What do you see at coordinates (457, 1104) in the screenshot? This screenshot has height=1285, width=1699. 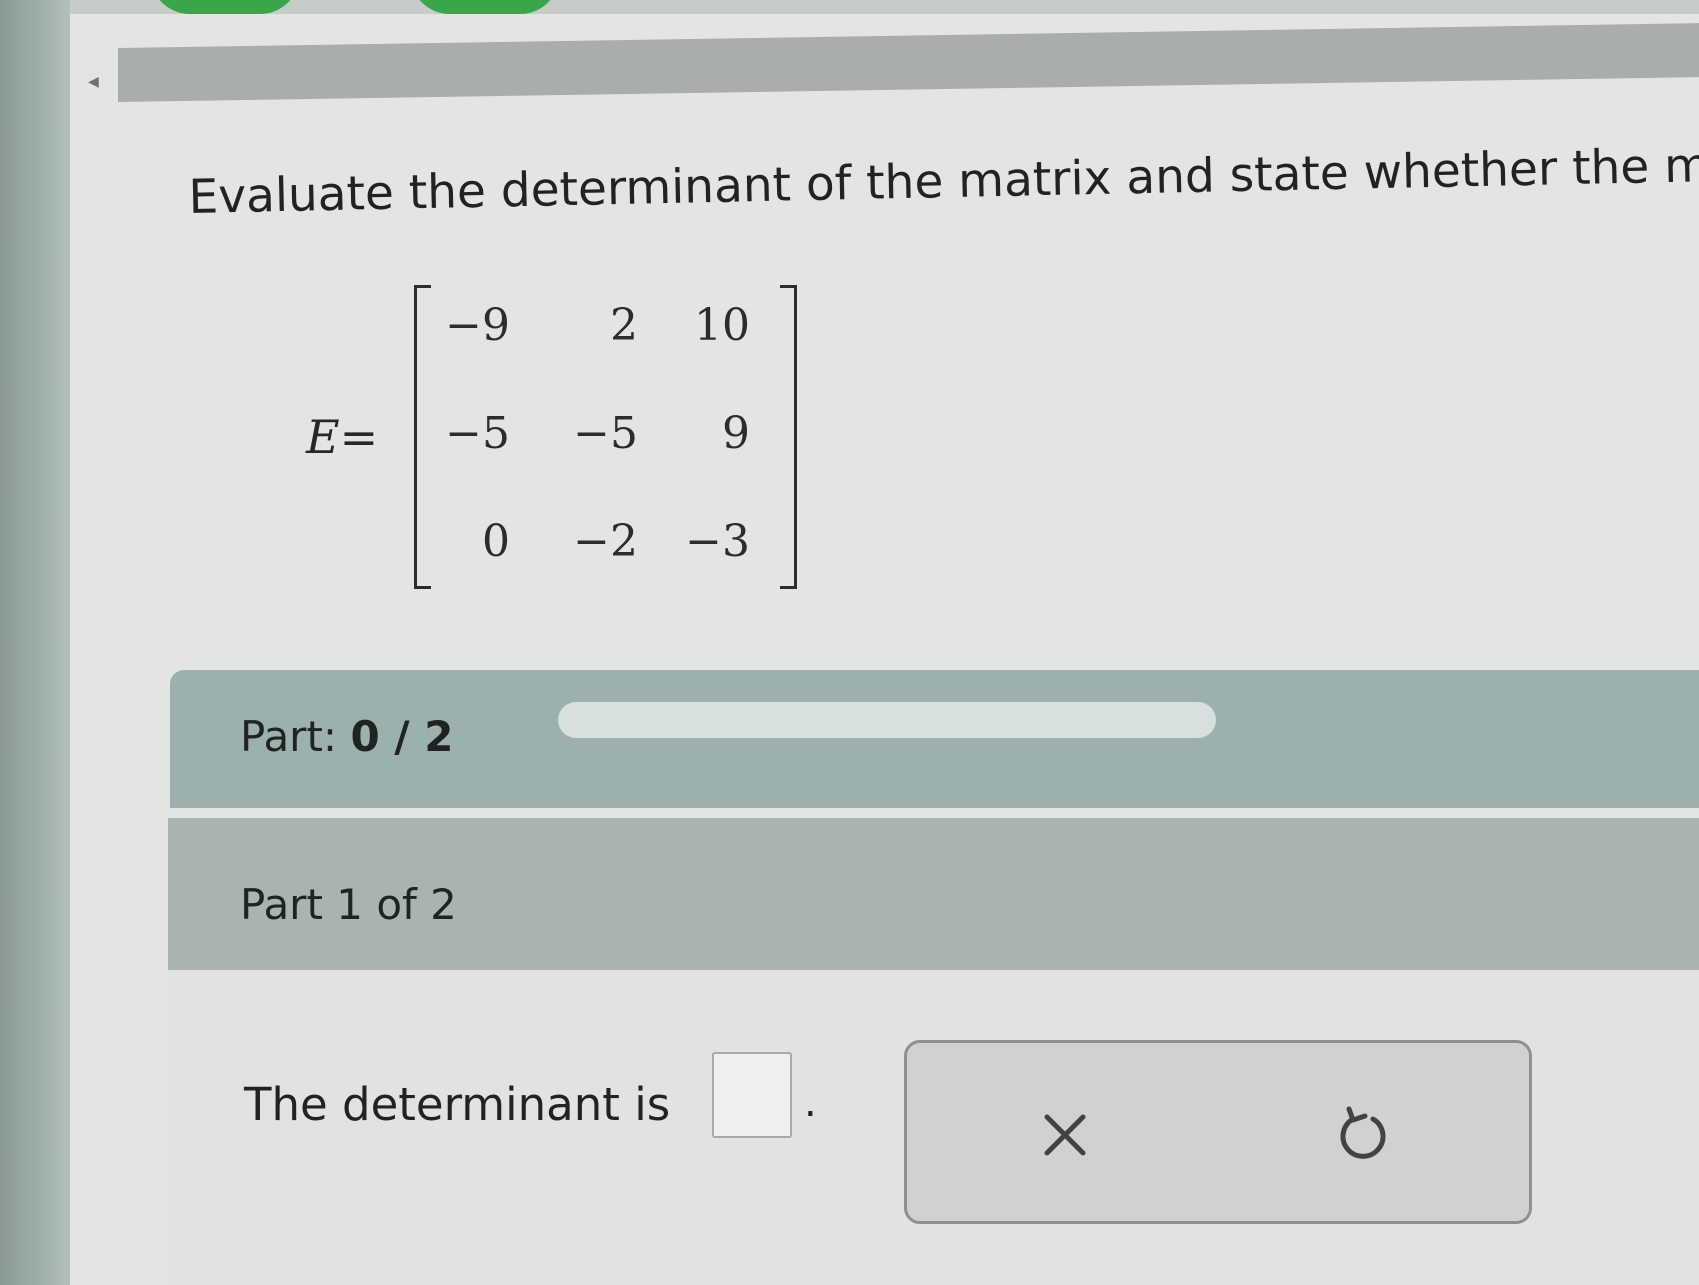 I see `answer-prompt: The determinant is` at bounding box center [457, 1104].